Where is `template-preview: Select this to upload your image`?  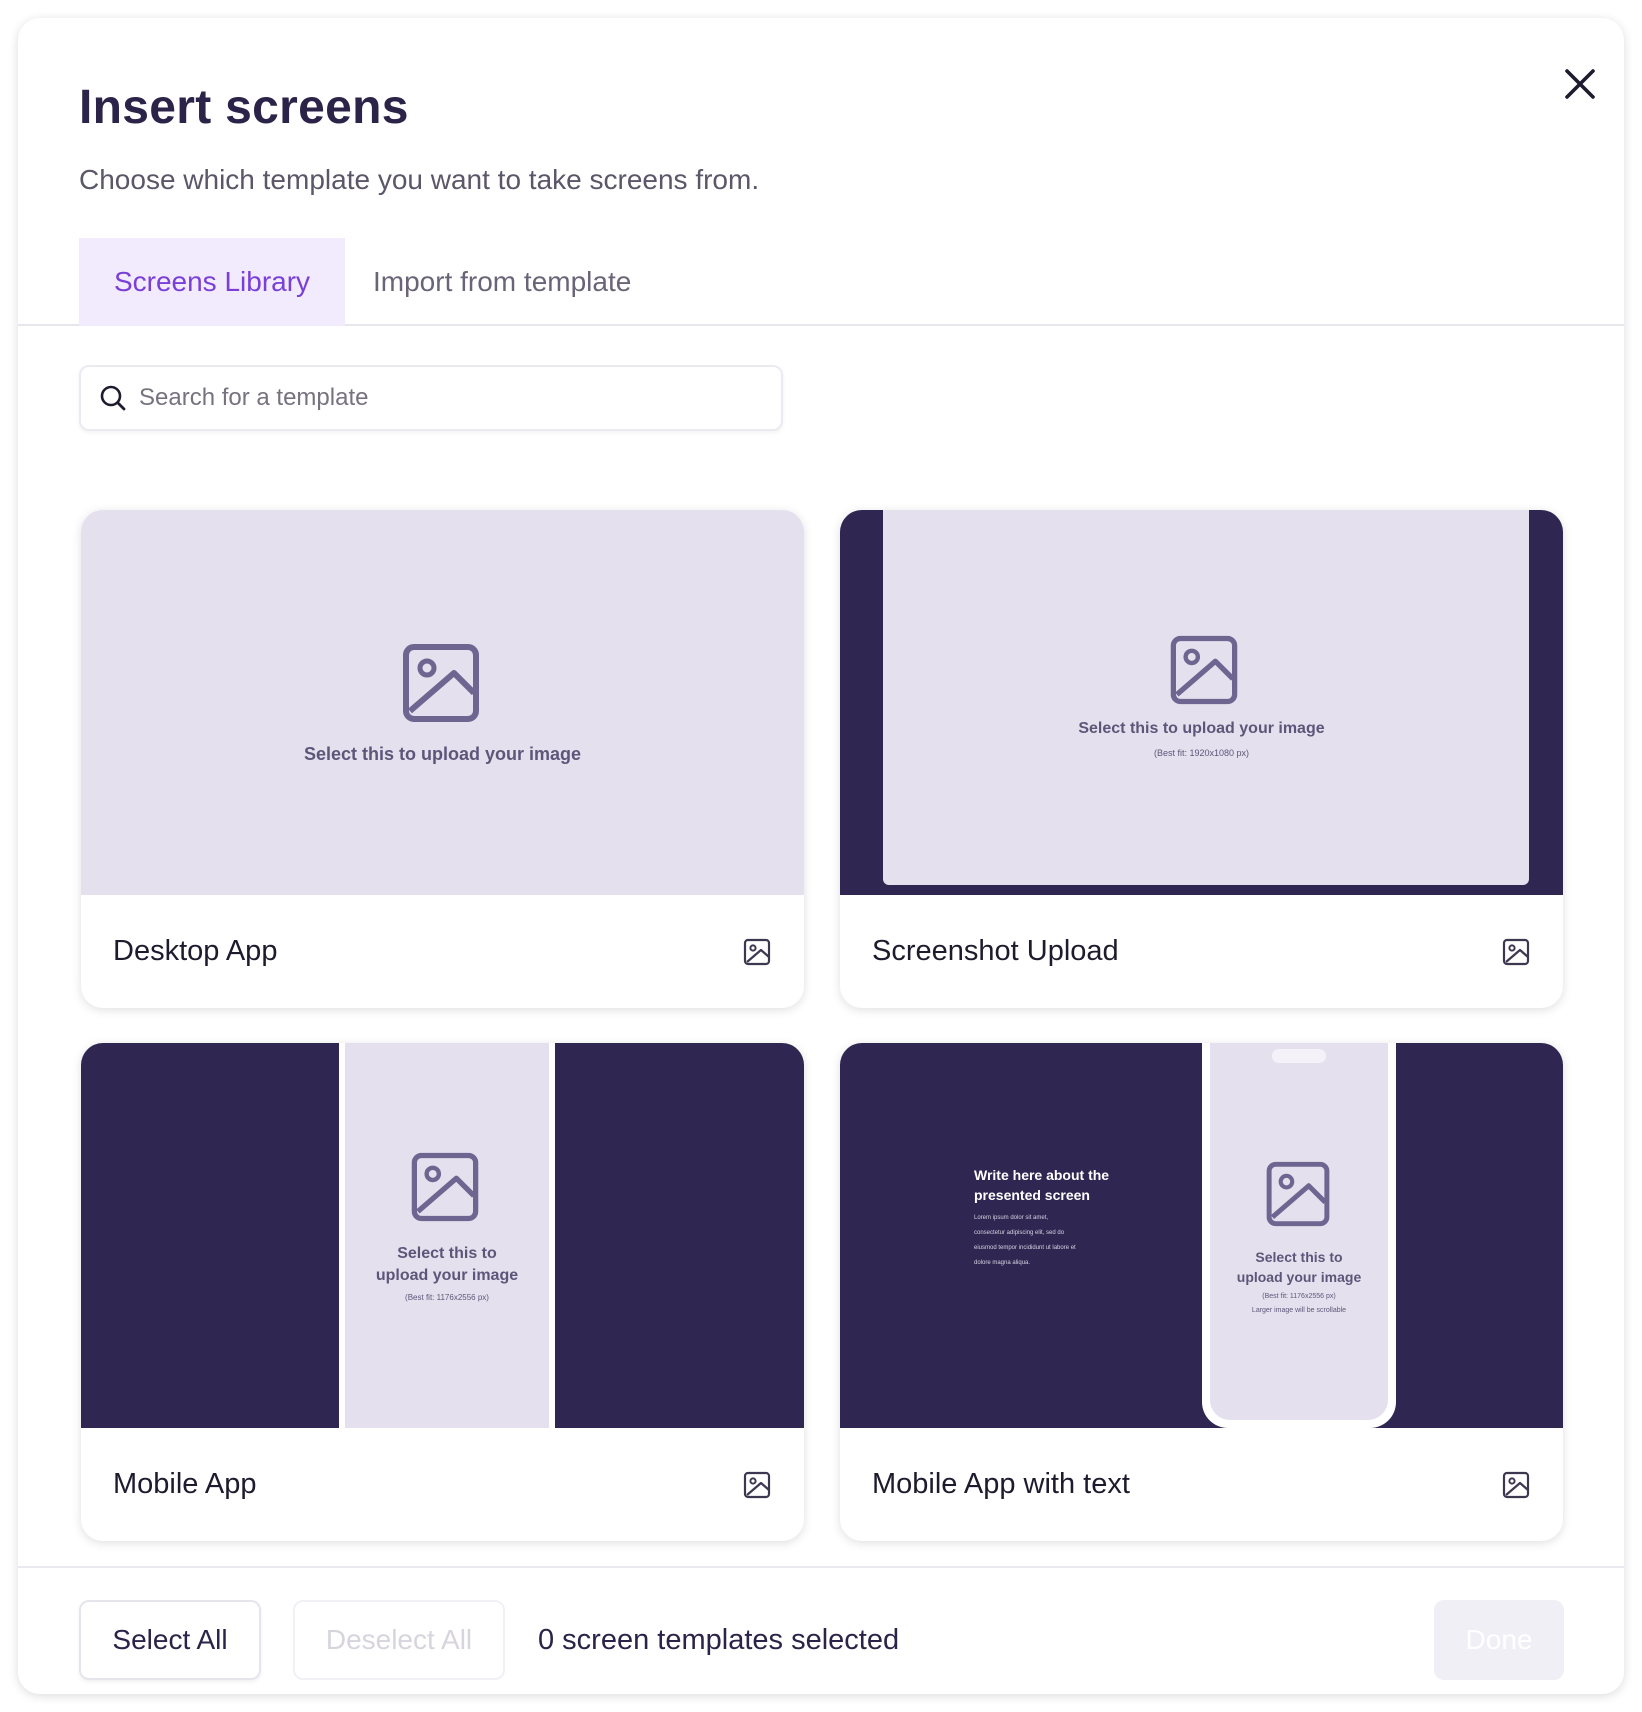
template-preview: Select this to upload your image is located at coordinates (442, 702).